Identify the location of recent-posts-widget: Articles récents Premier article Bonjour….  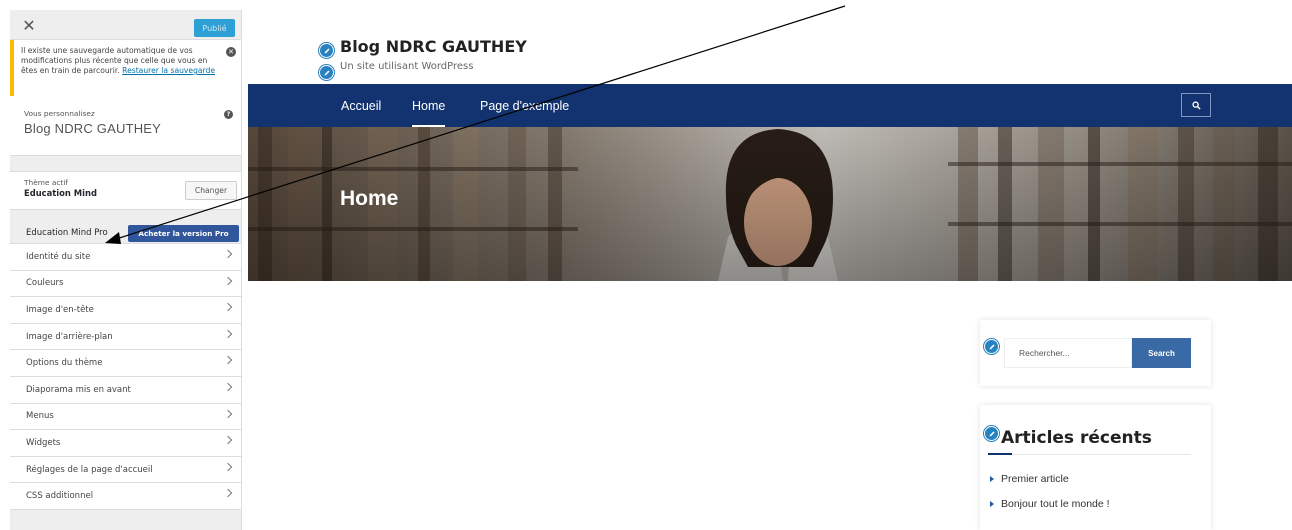
(1095, 467).